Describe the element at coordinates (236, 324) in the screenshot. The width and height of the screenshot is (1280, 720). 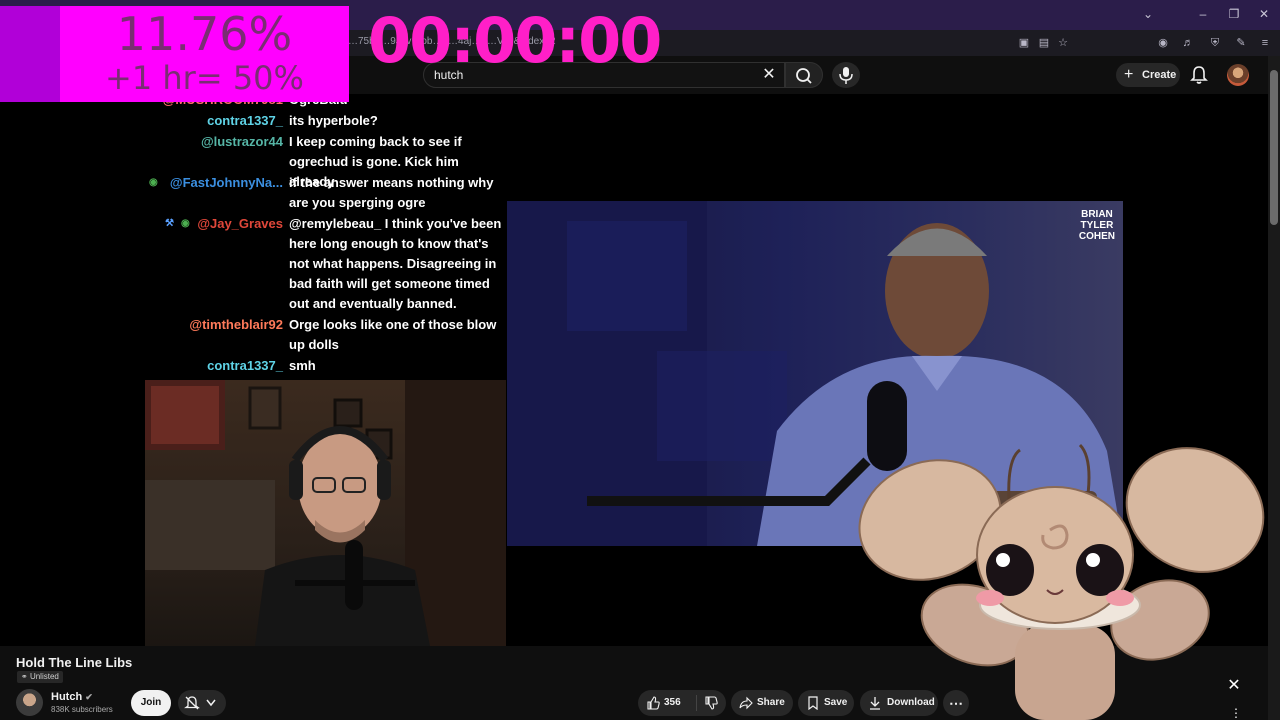
I see `chat-username: @timtheblair92` at that location.